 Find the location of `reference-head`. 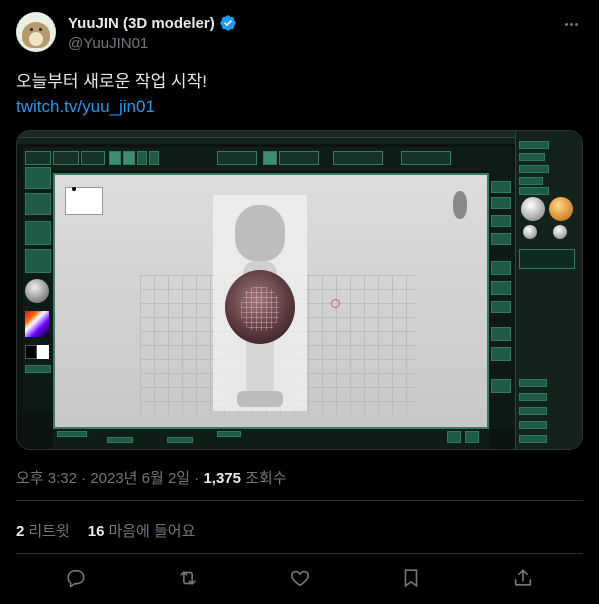

reference-head is located at coordinates (260, 233).